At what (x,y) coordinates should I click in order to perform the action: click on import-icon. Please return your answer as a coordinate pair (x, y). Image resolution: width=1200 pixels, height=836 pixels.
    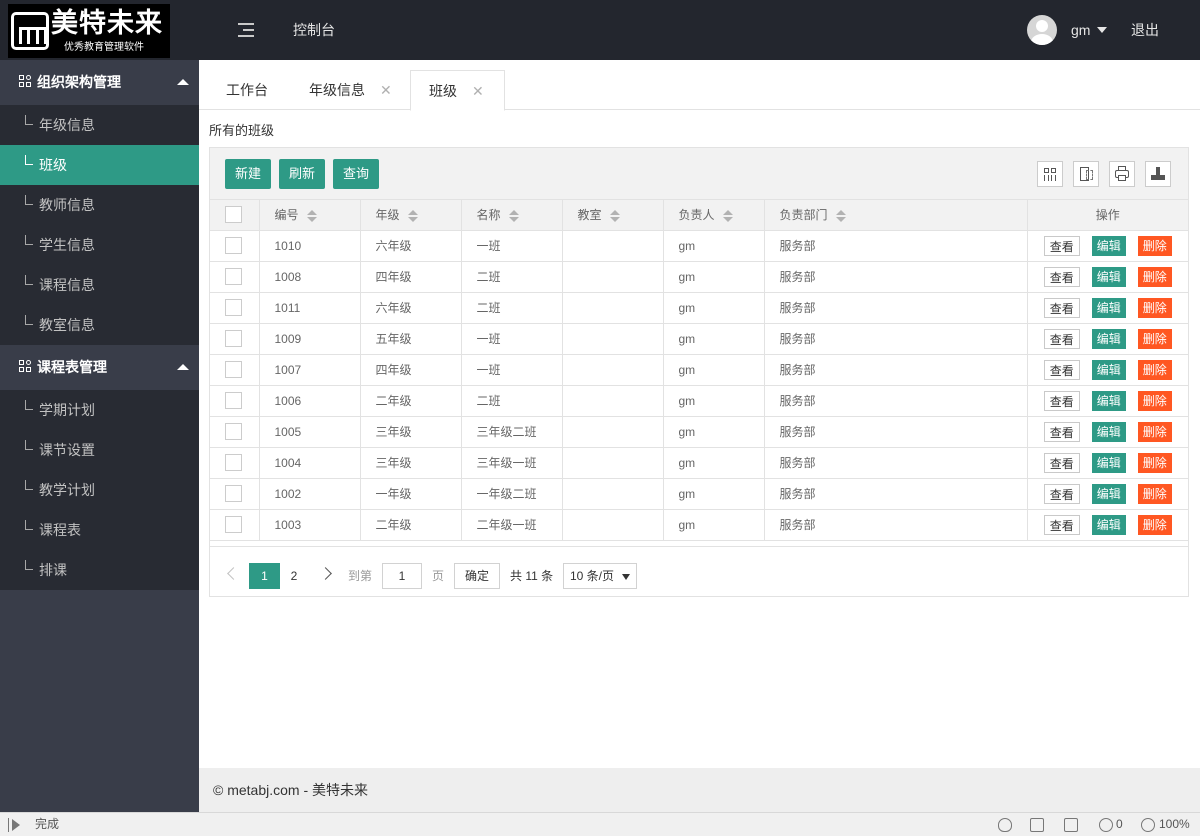
    Looking at the image, I should click on (1158, 174).